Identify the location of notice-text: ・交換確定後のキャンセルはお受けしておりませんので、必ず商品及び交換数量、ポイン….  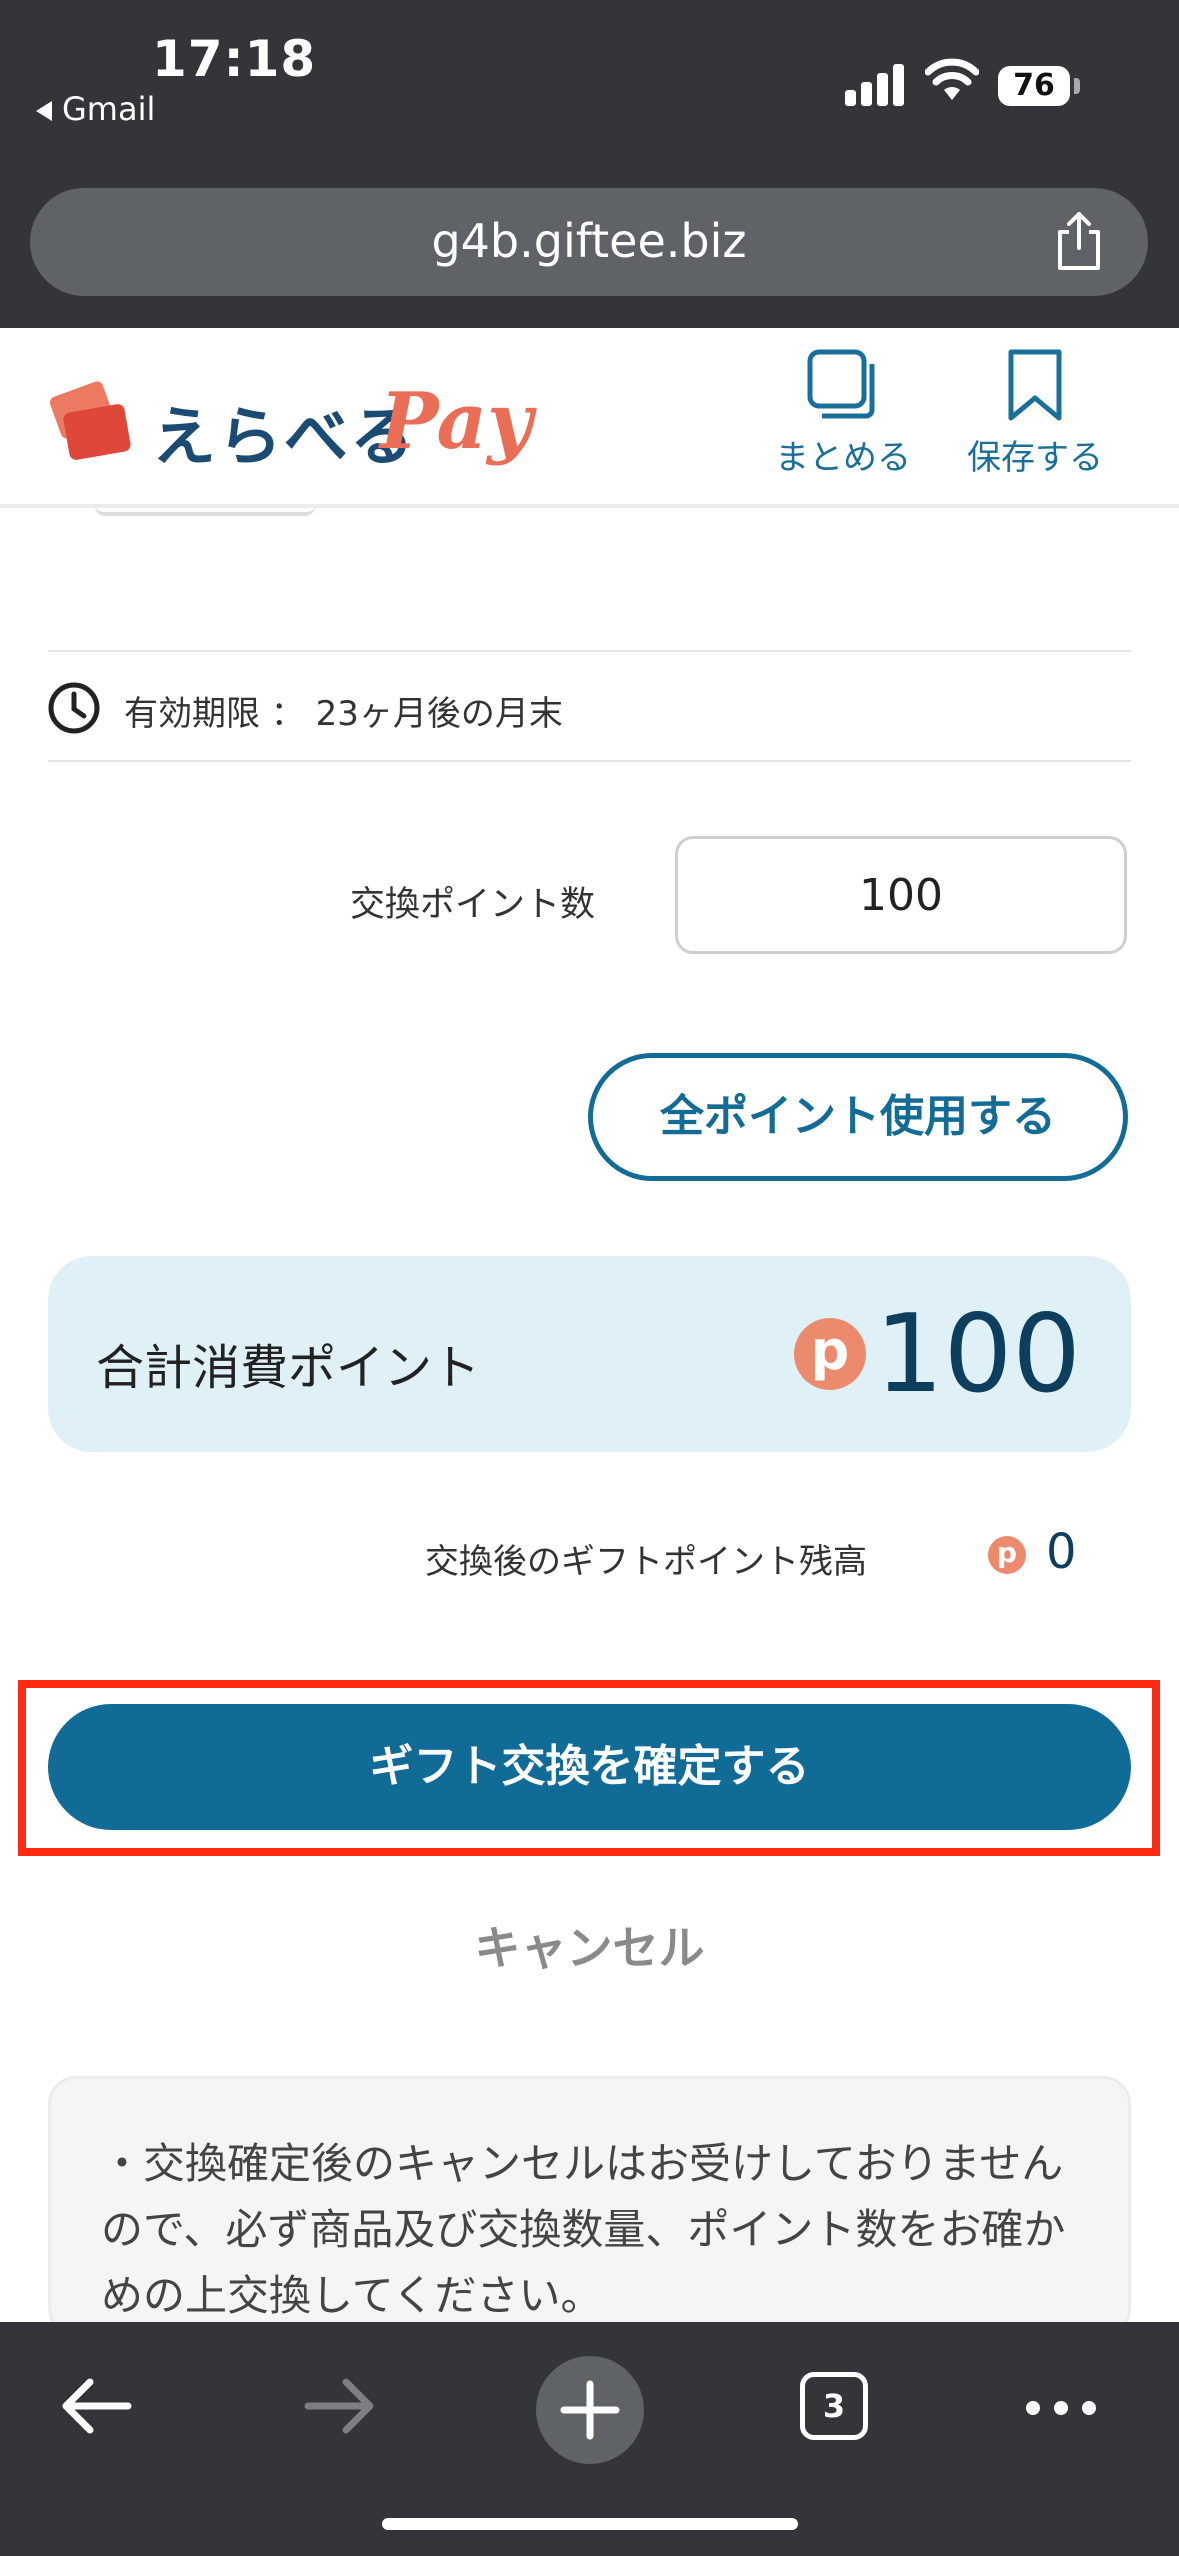
(583, 2229).